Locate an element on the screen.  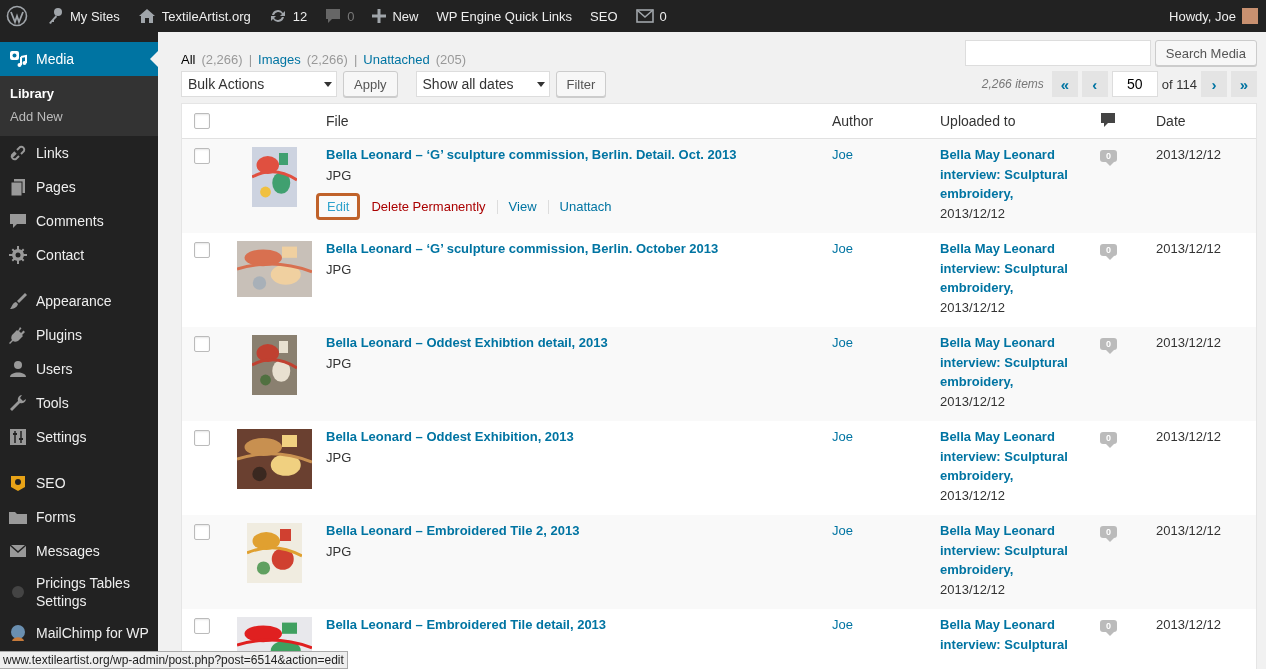
admin-bar-link: WP Engine Quick Links is located at coordinates (504, 16).